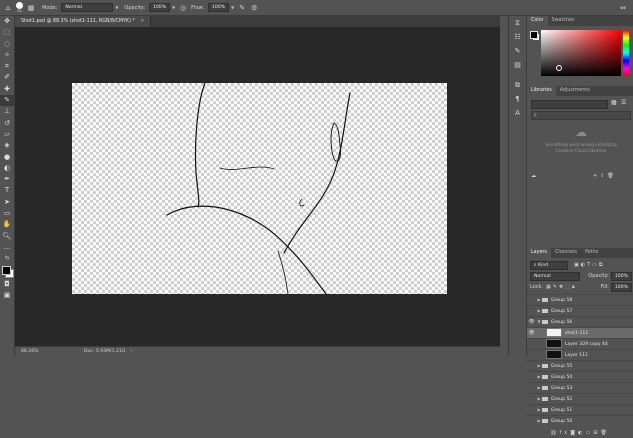 The width and height of the screenshot is (633, 438). Describe the element at coordinates (7, 224) in the screenshot. I see `hand-tool-icon: ✋` at that location.